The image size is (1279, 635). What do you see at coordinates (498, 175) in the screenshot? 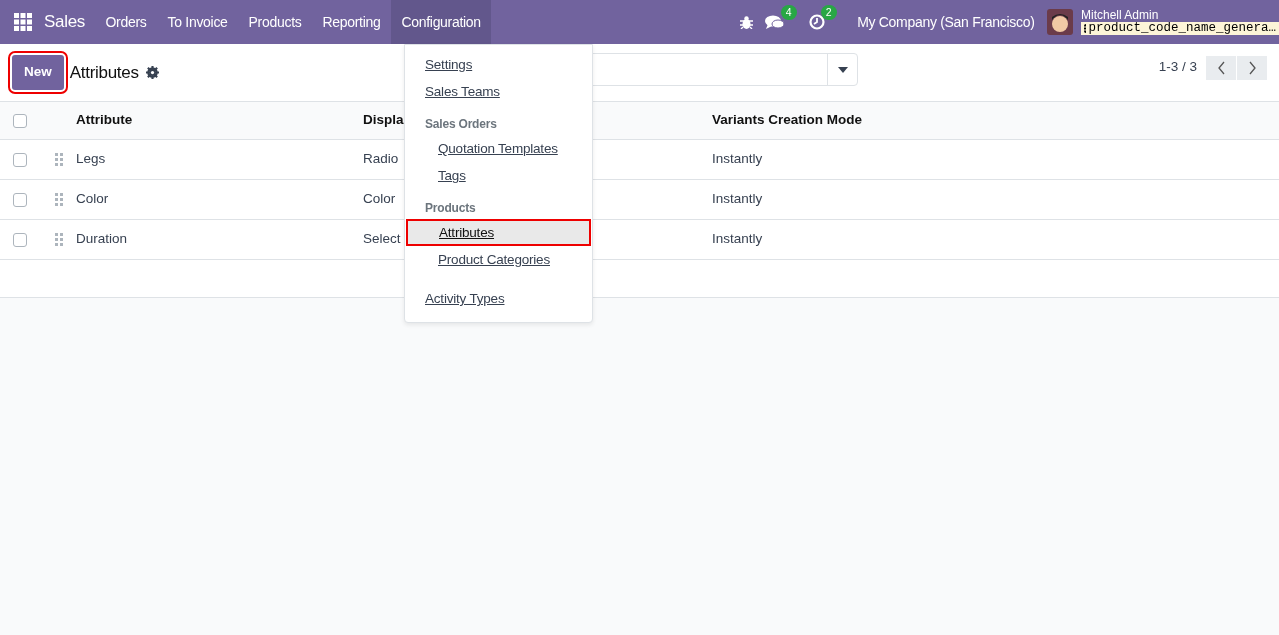
I see `dropdown-item: Tags` at bounding box center [498, 175].